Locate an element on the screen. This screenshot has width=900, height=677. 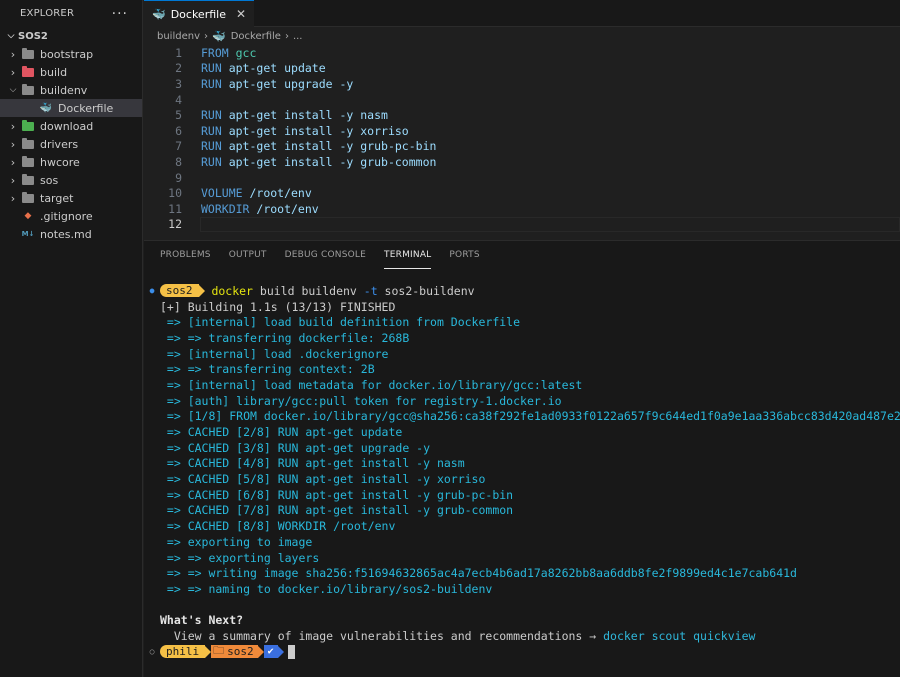
close-icon: ✕ is located at coordinates (241, 14).